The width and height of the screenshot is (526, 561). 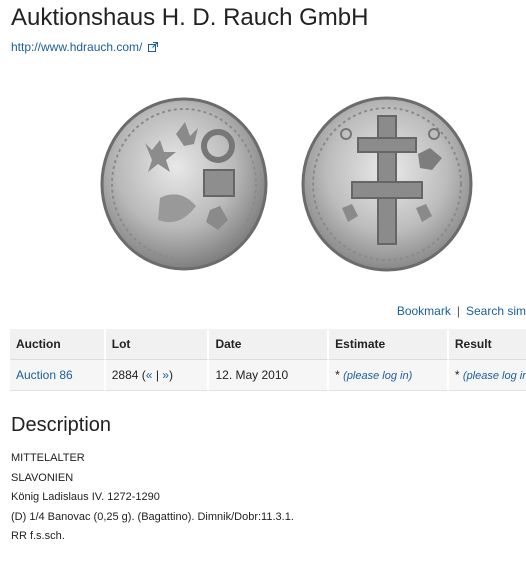 What do you see at coordinates (487, 344) in the screenshot?
I see `col-result: Result` at bounding box center [487, 344].